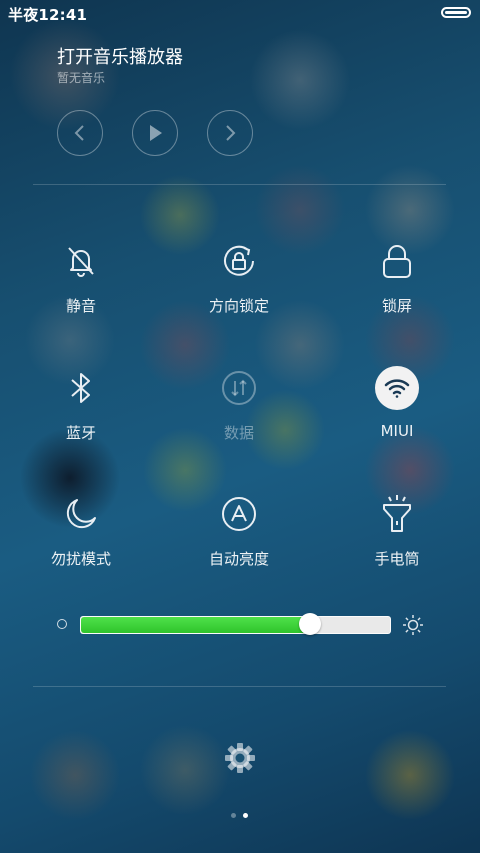  Describe the element at coordinates (397, 388) in the screenshot. I see `wifi-icon` at that location.